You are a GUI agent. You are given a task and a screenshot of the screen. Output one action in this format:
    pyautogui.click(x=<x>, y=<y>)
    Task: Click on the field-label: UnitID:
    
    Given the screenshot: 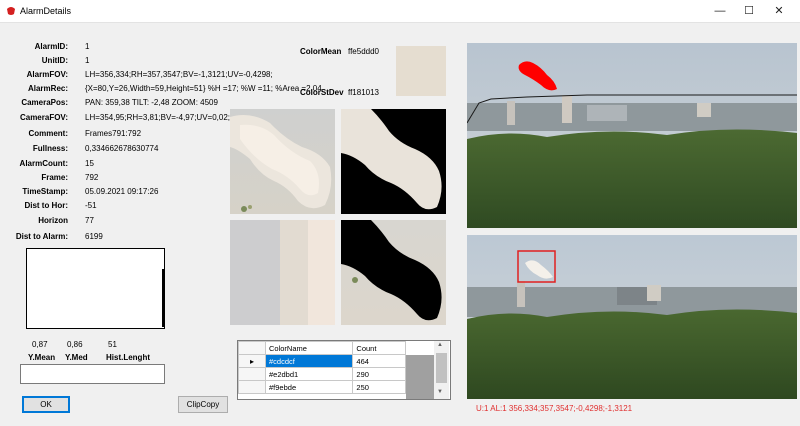 What is the action you would take?
    pyautogui.click(x=54, y=60)
    